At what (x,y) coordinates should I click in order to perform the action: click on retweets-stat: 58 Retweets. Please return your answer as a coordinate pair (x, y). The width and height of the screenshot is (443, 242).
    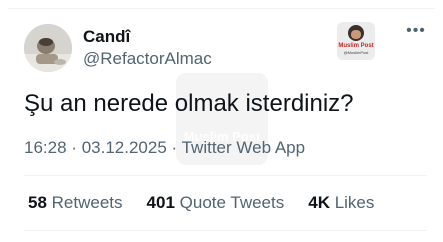
    Looking at the image, I should click on (75, 203).